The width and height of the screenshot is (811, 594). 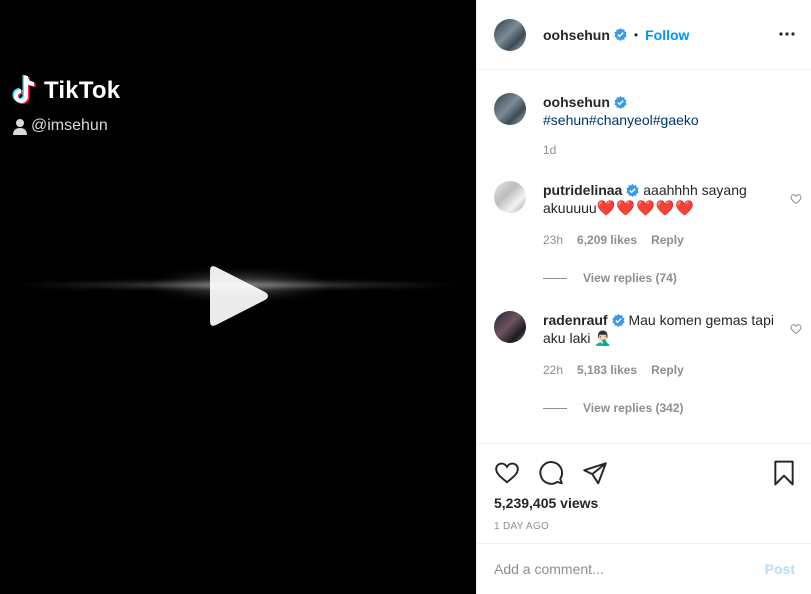 I want to click on save-bookmark-icon, so click(x=784, y=473).